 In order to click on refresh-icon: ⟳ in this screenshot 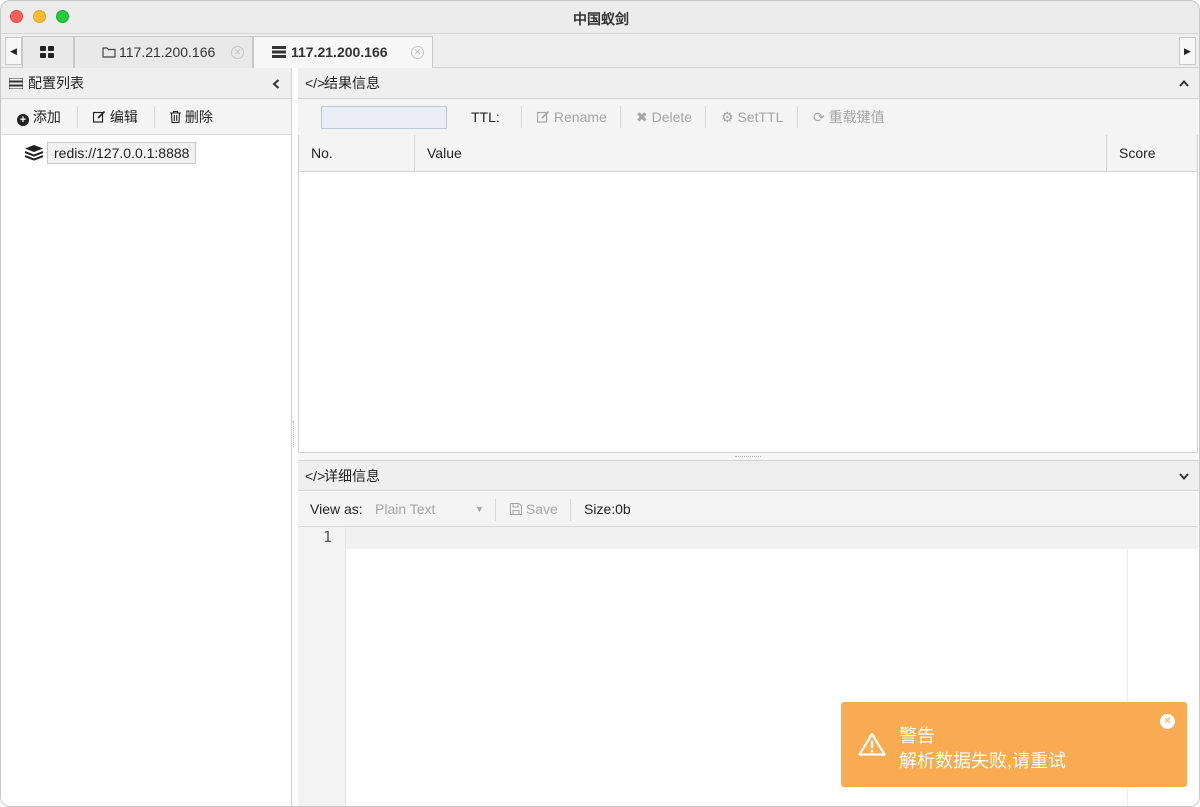, I will do `click(819, 117)`.